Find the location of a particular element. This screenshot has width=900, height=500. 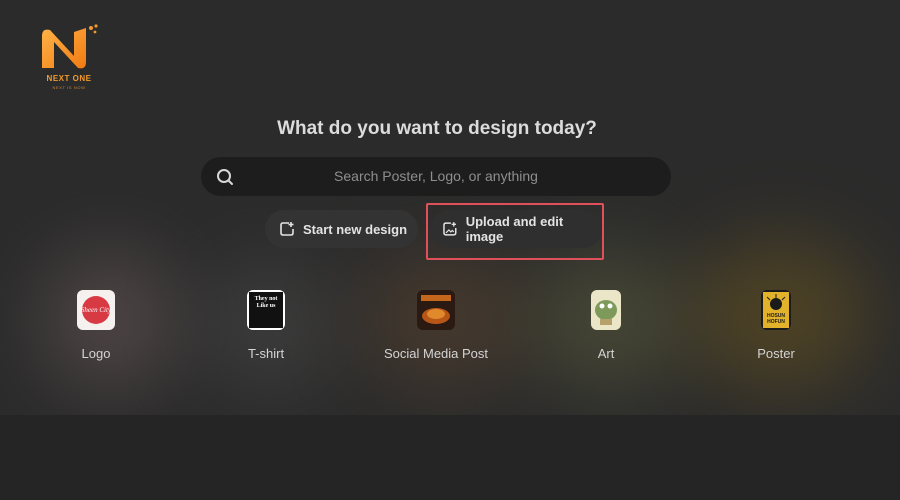

poster-thumbnail: HOSUN HOFUN is located at coordinates (776, 310).